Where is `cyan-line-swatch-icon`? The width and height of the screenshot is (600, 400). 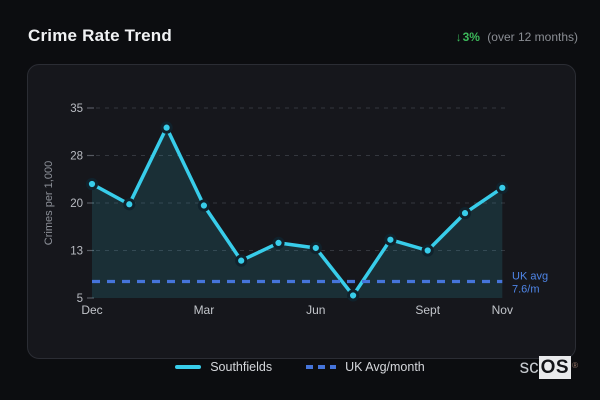
cyan-line-swatch-icon is located at coordinates (188, 367).